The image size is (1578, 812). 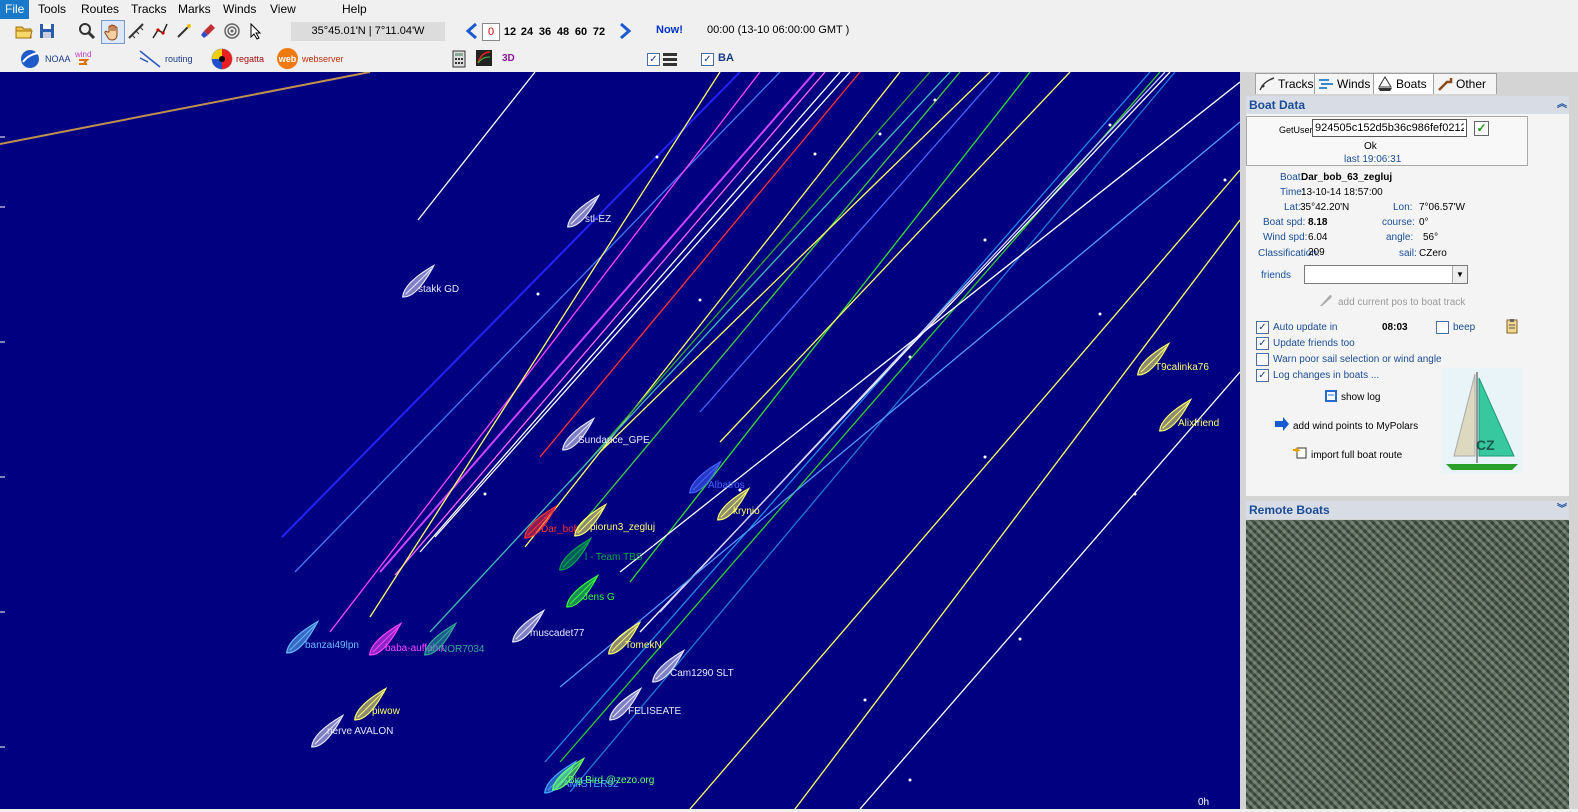 I want to click on tab-tracks: Tracks, so click(x=1288, y=83).